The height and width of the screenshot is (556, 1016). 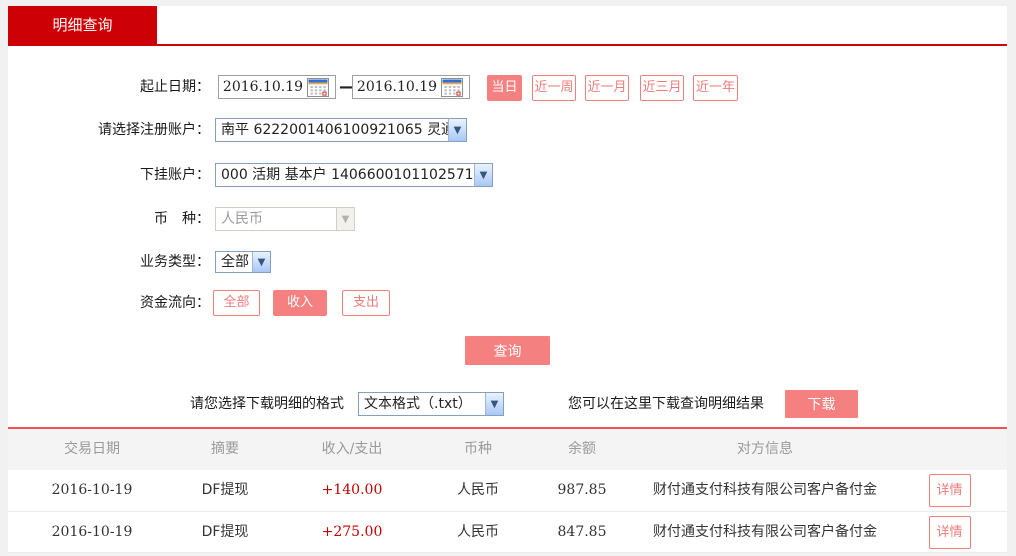 What do you see at coordinates (242, 219) in the screenshot?
I see `currency-value: 人民币` at bounding box center [242, 219].